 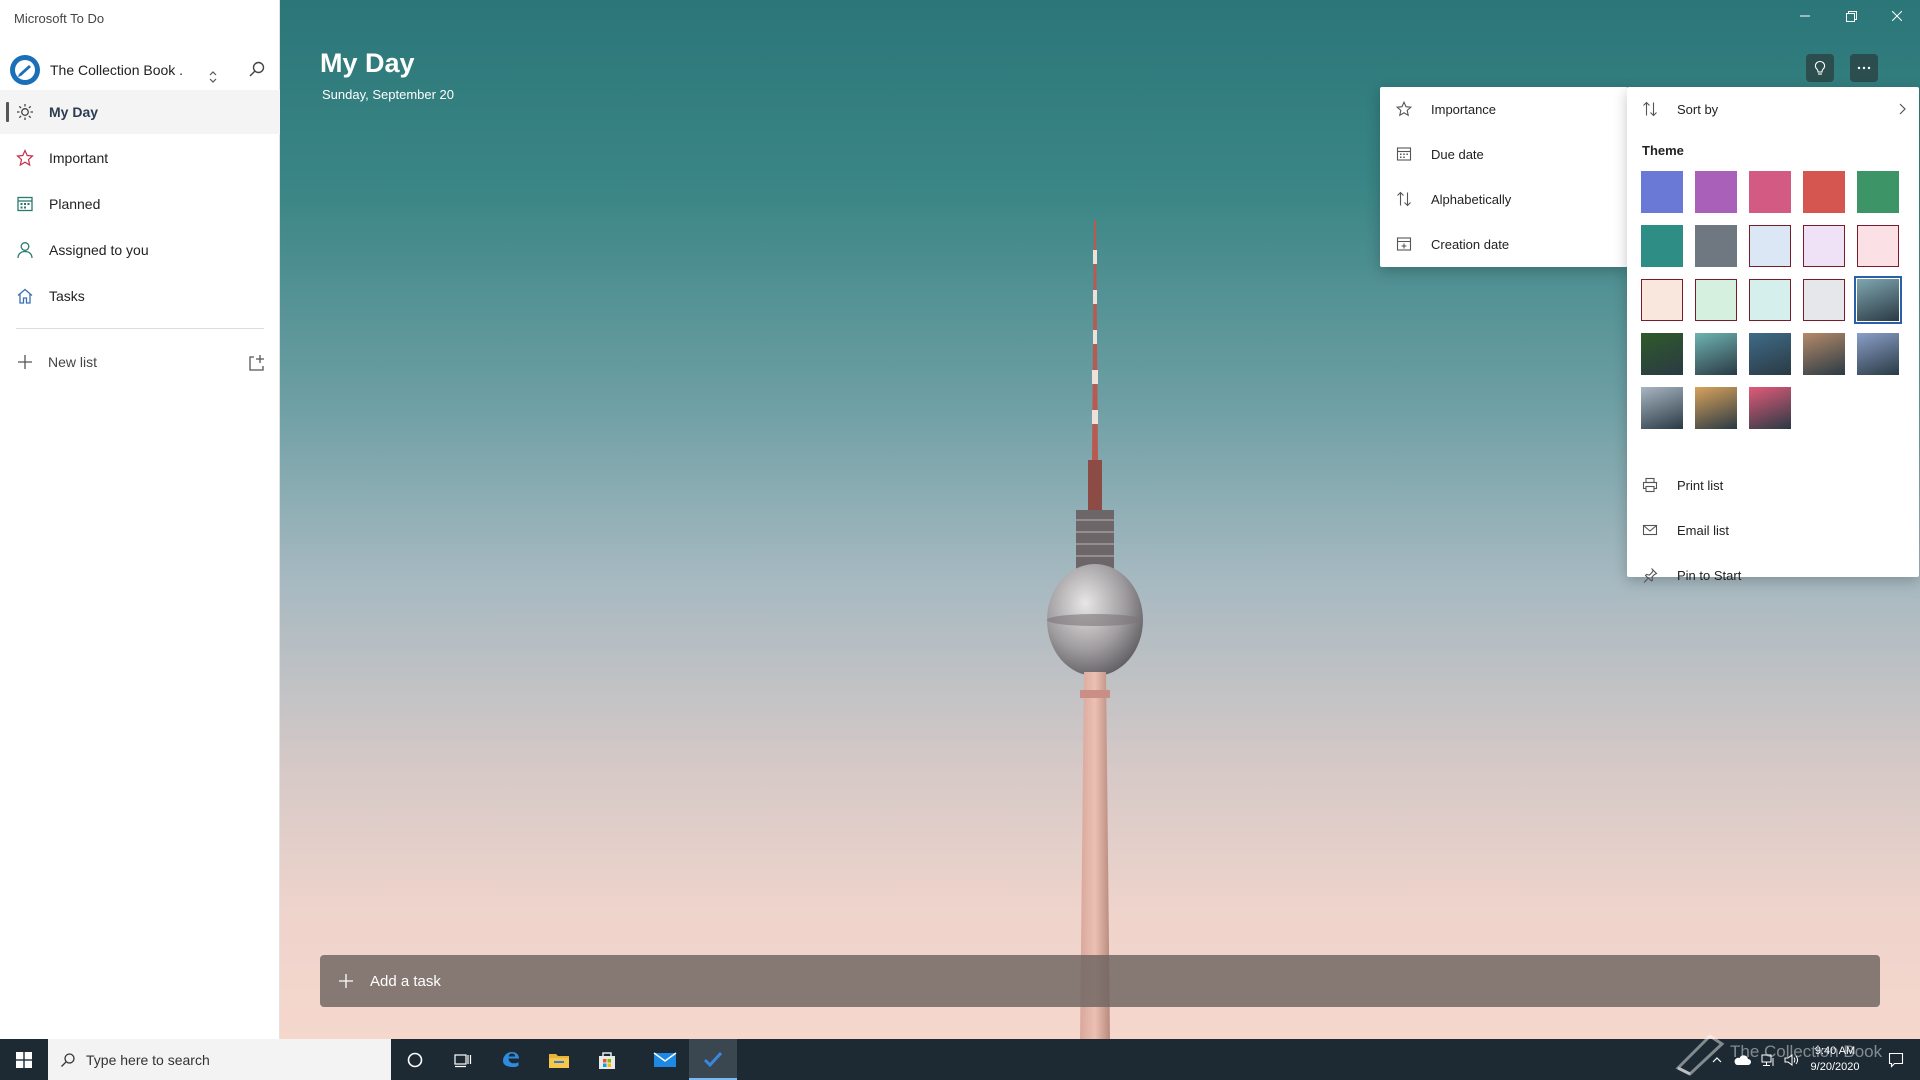 What do you see at coordinates (140, 70) in the screenshot?
I see `account-switcher: The Collection Book .` at bounding box center [140, 70].